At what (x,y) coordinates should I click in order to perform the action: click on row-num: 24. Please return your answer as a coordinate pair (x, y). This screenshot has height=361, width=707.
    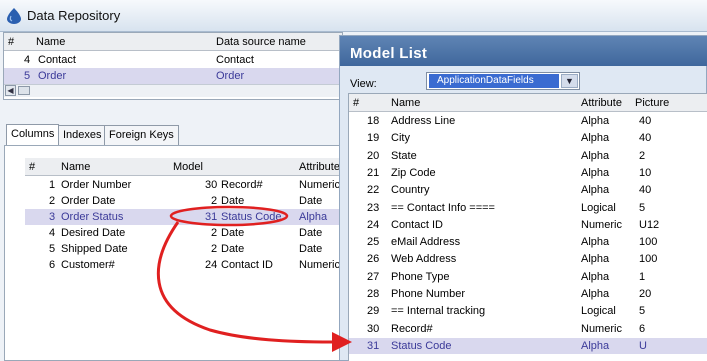
    Looking at the image, I should click on (373, 224).